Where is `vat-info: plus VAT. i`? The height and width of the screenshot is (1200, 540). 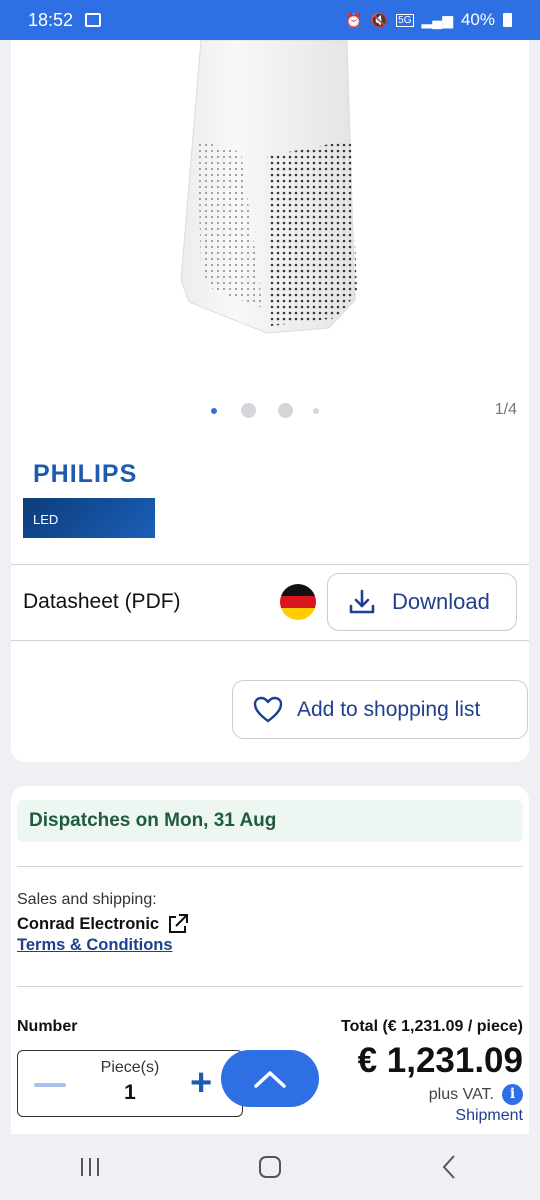
vat-info: plus VAT. i is located at coordinates (476, 1094).